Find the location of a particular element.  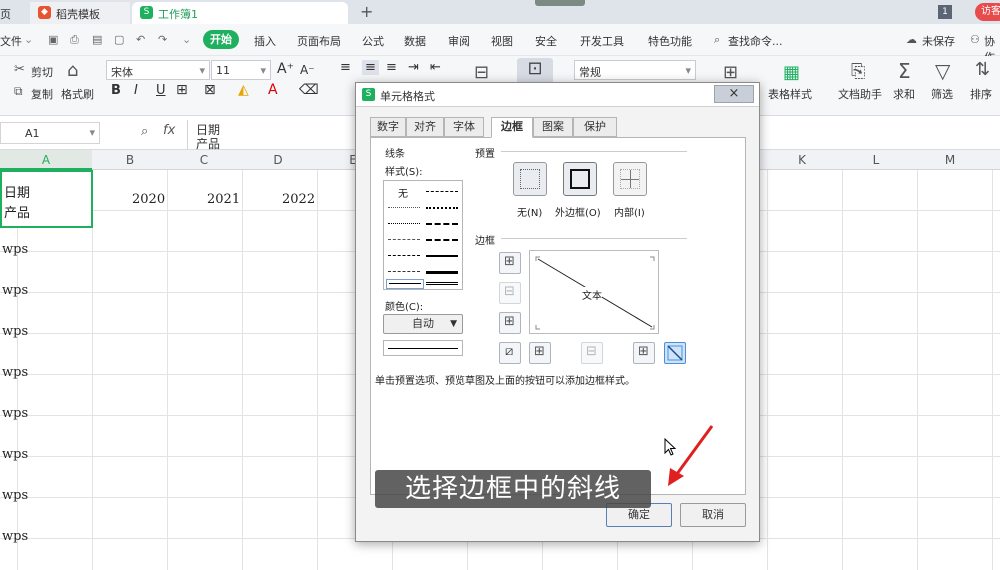

col-header-m: M is located at coordinates (950, 160).